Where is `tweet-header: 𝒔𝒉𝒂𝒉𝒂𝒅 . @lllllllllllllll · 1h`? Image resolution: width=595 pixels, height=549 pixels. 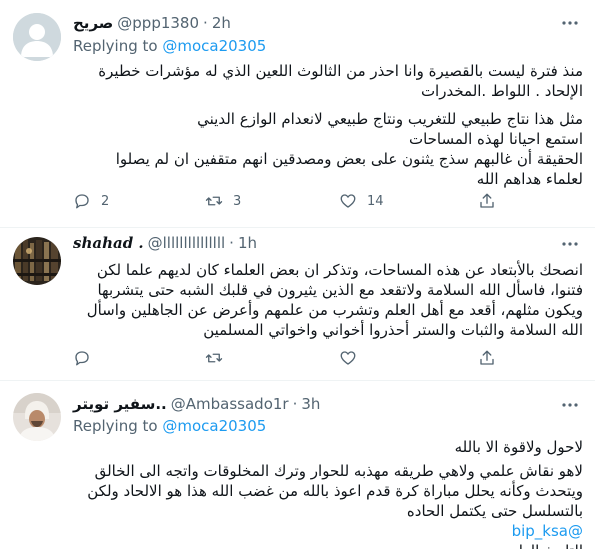
tweet-header: 𝒔𝒉𝒂𝒉𝒂𝒅 . @lllllllllllllll · 1h is located at coordinates (165, 243).